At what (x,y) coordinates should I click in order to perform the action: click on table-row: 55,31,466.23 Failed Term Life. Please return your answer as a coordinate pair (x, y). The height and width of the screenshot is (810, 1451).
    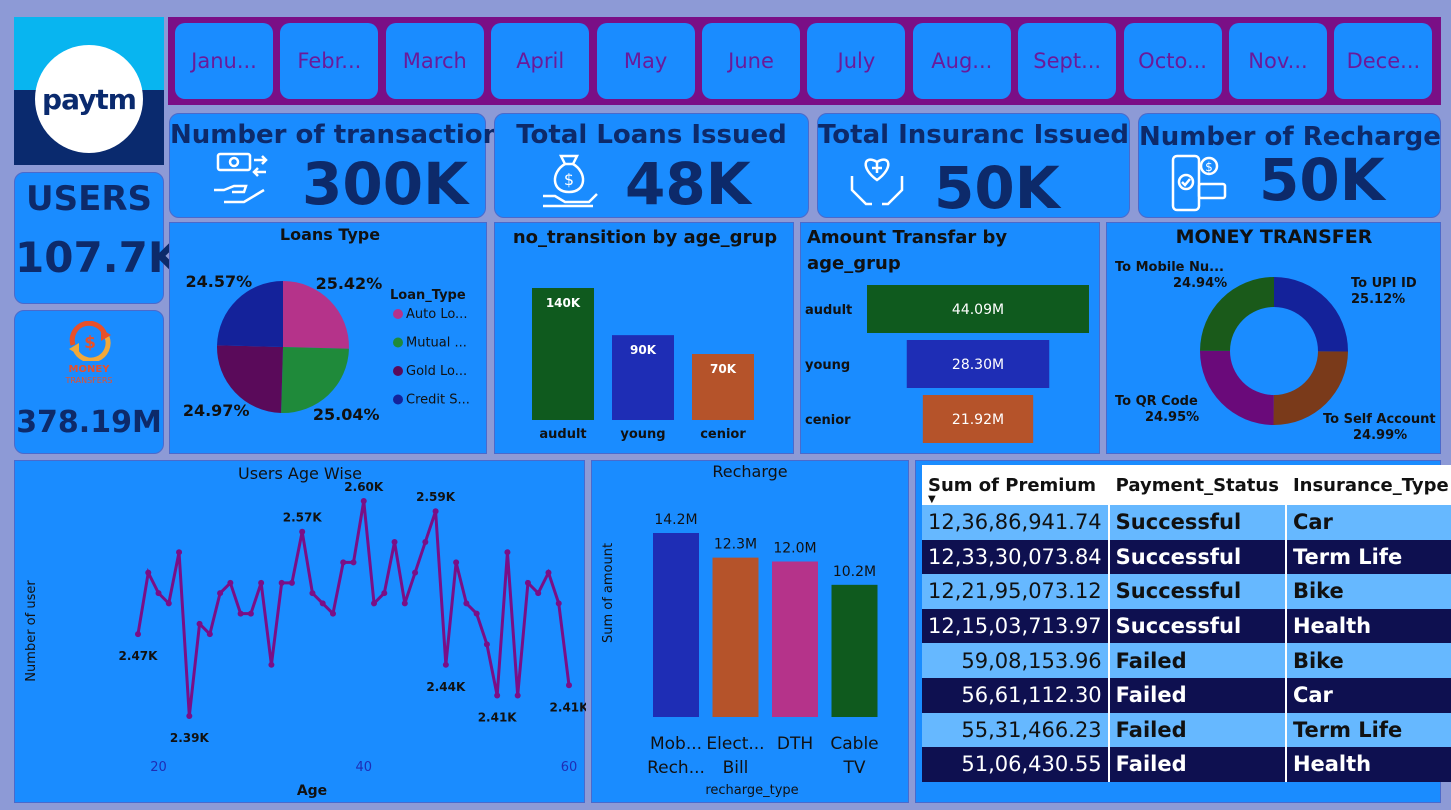
    Looking at the image, I should click on (1186, 730).